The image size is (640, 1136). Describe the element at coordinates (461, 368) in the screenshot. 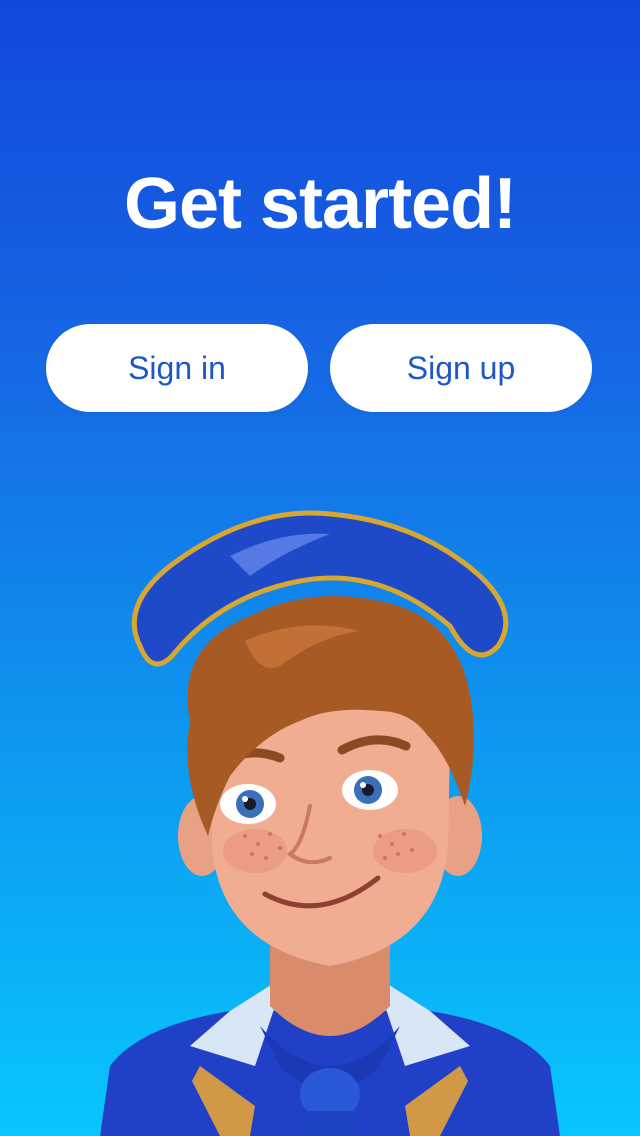

I see `sign-up-button: Sign up` at that location.